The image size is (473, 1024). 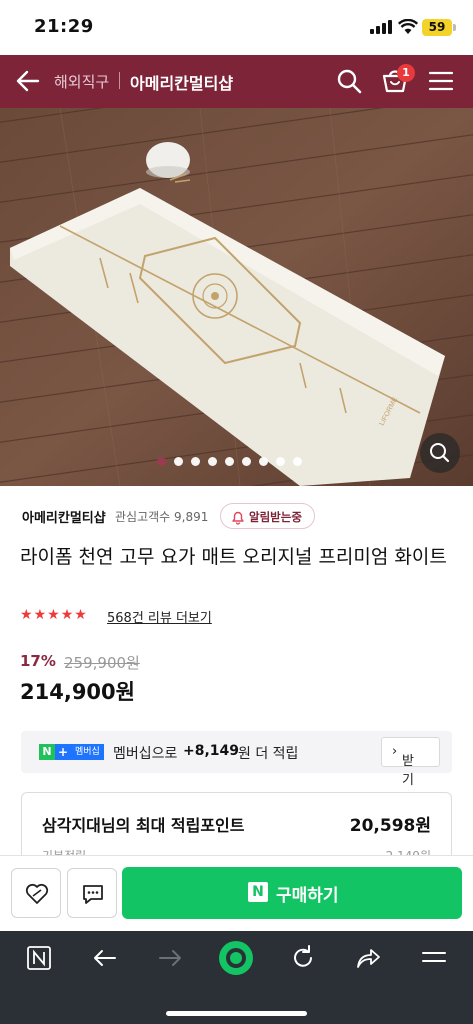 I want to click on status-time: 21:29, so click(x=64, y=26).